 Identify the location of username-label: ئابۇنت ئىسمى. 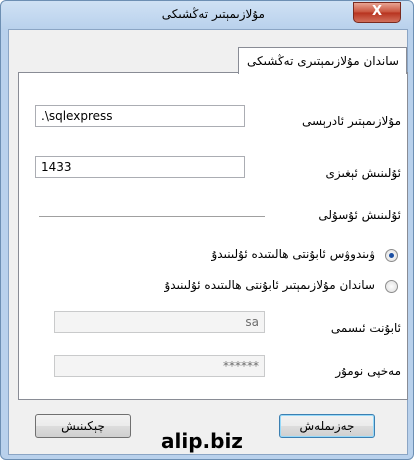
(365, 328).